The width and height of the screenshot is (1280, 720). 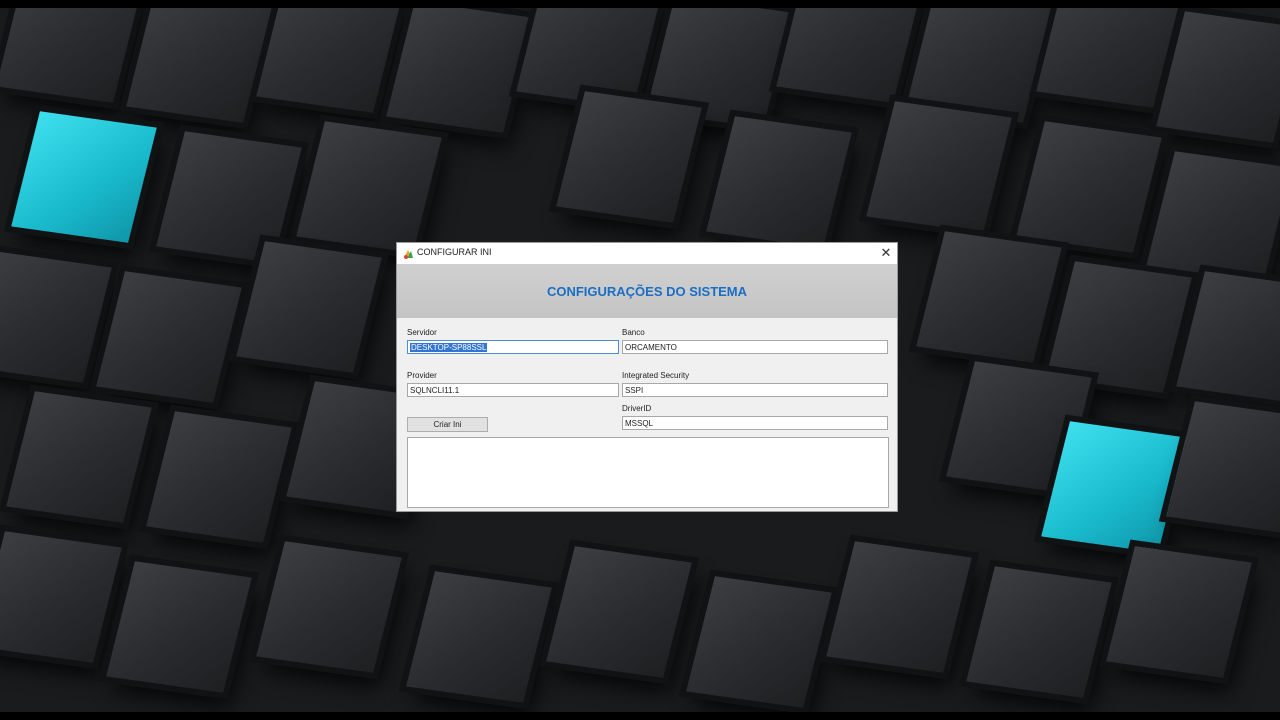 I want to click on integrated-security-input: SSPI, so click(x=755, y=390).